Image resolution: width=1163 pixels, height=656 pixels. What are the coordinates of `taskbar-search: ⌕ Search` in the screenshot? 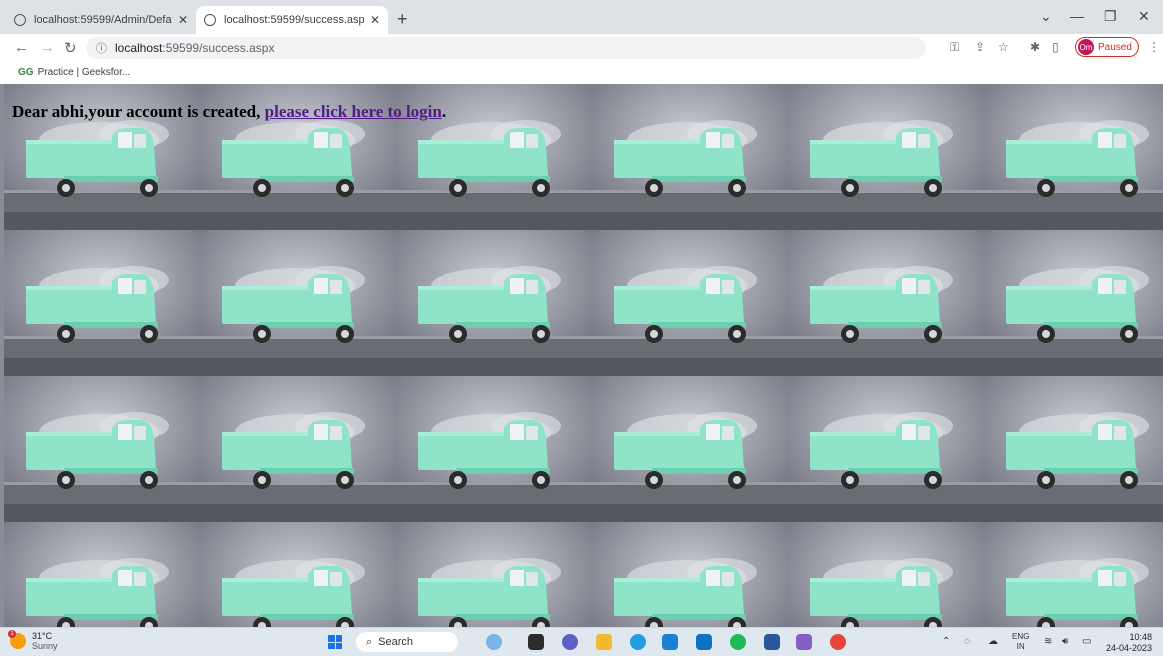 It's located at (407, 642).